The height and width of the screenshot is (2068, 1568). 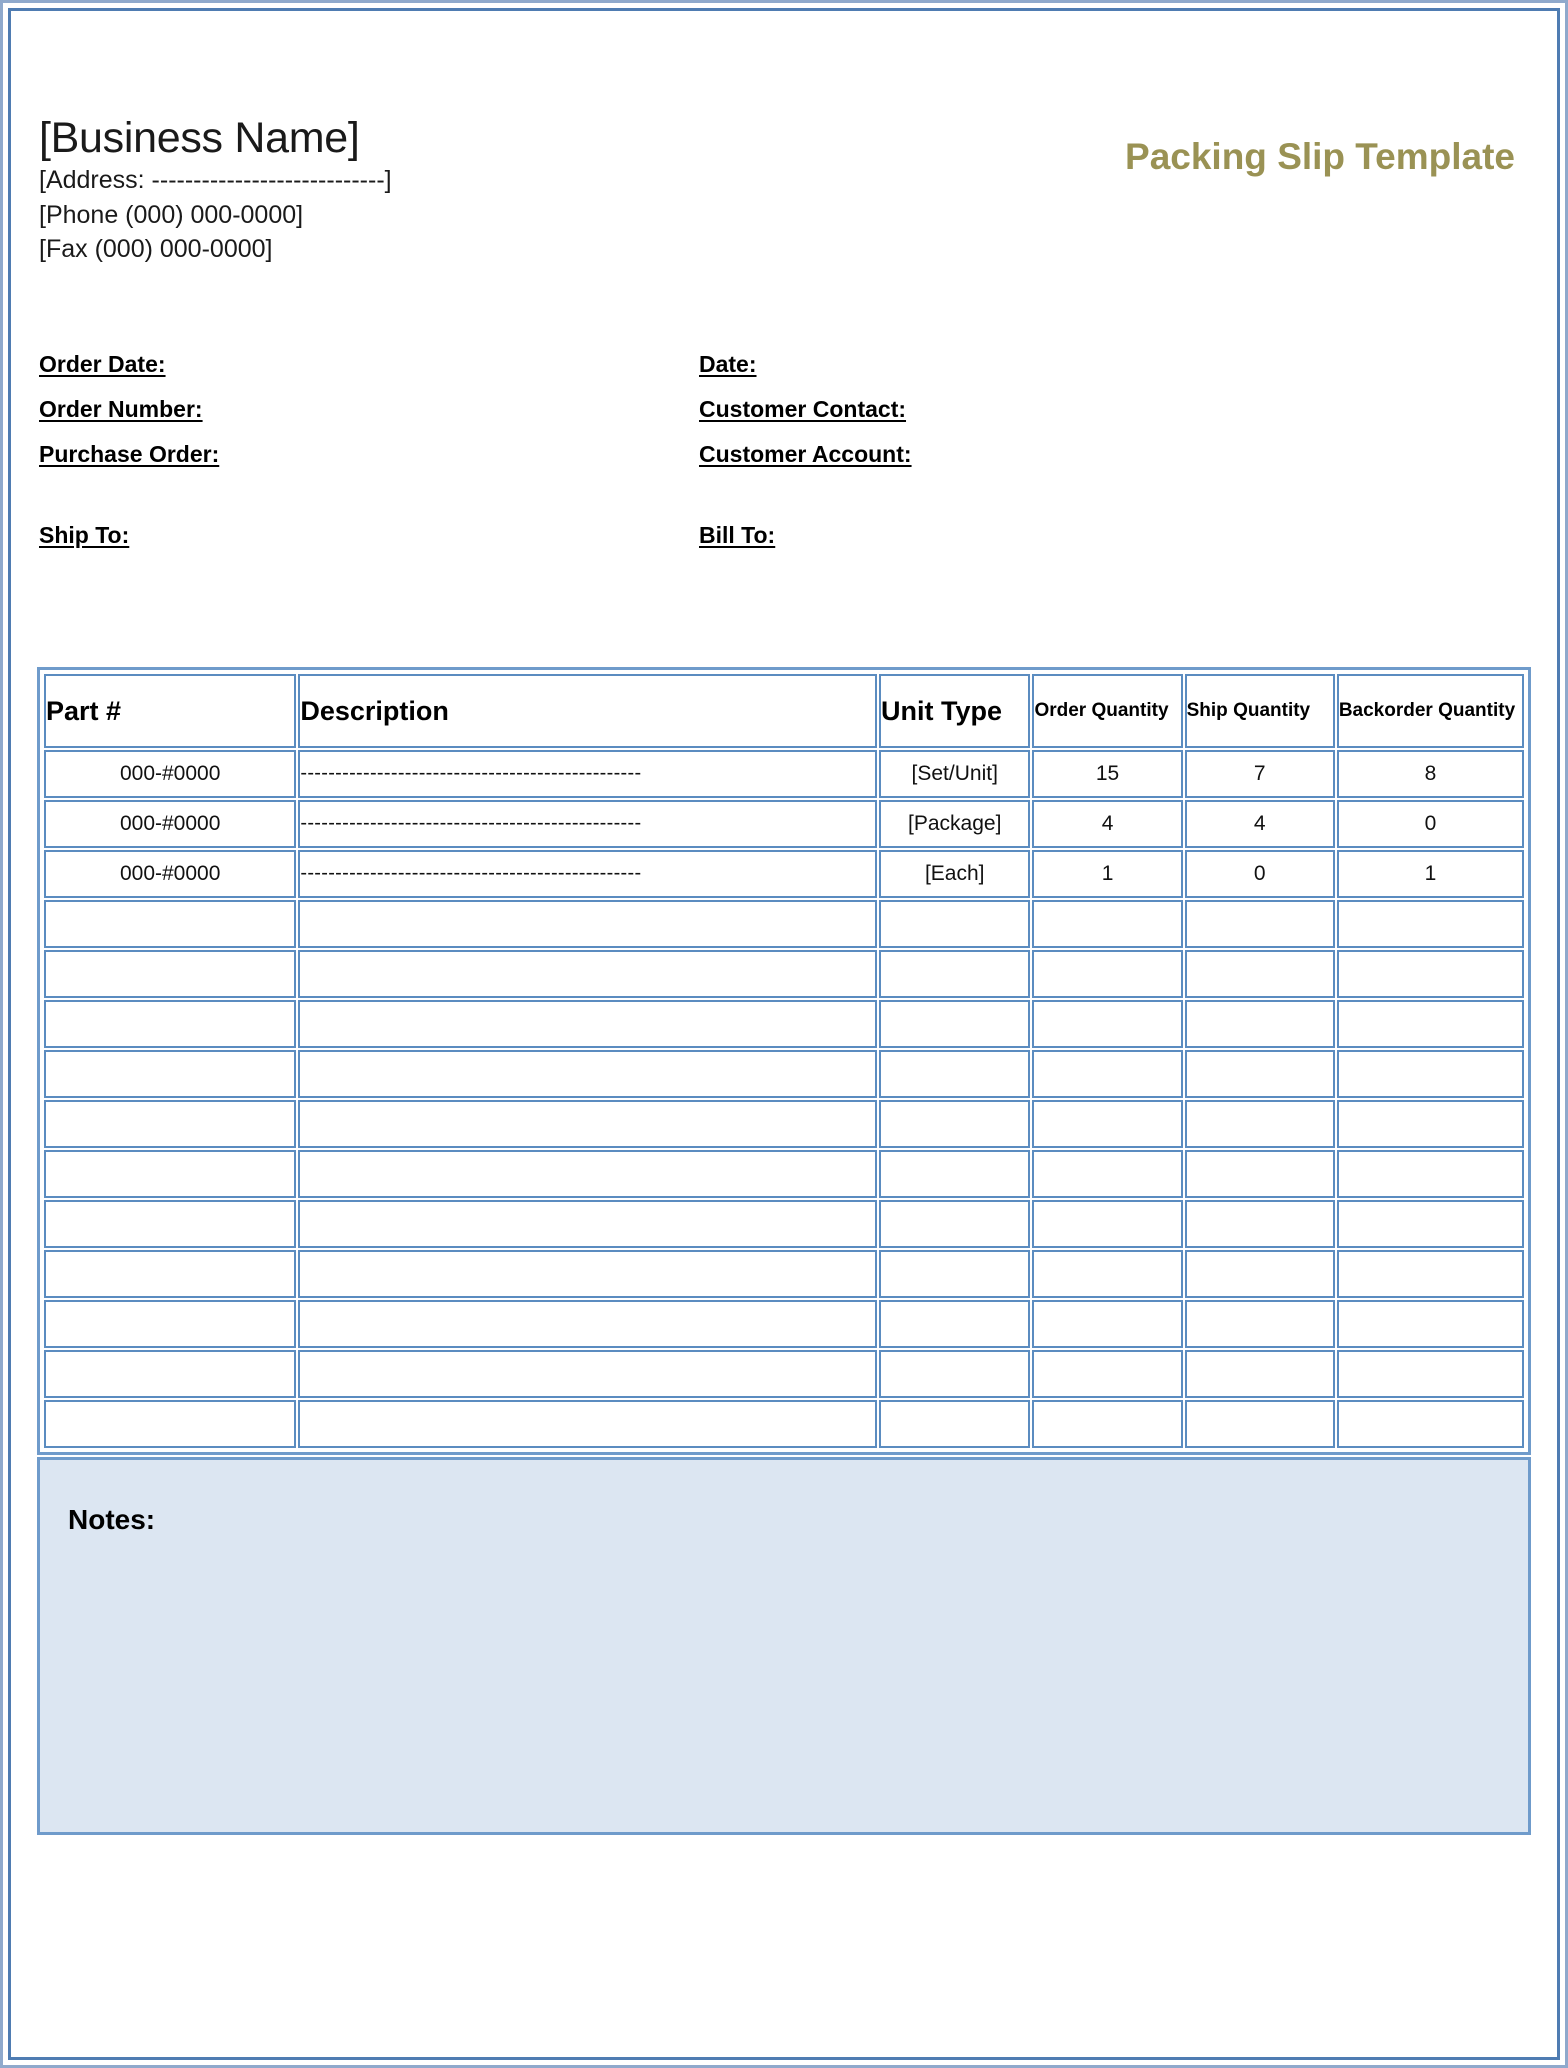 I want to click on cell-order-quantity: 15, so click(x=1107, y=773).